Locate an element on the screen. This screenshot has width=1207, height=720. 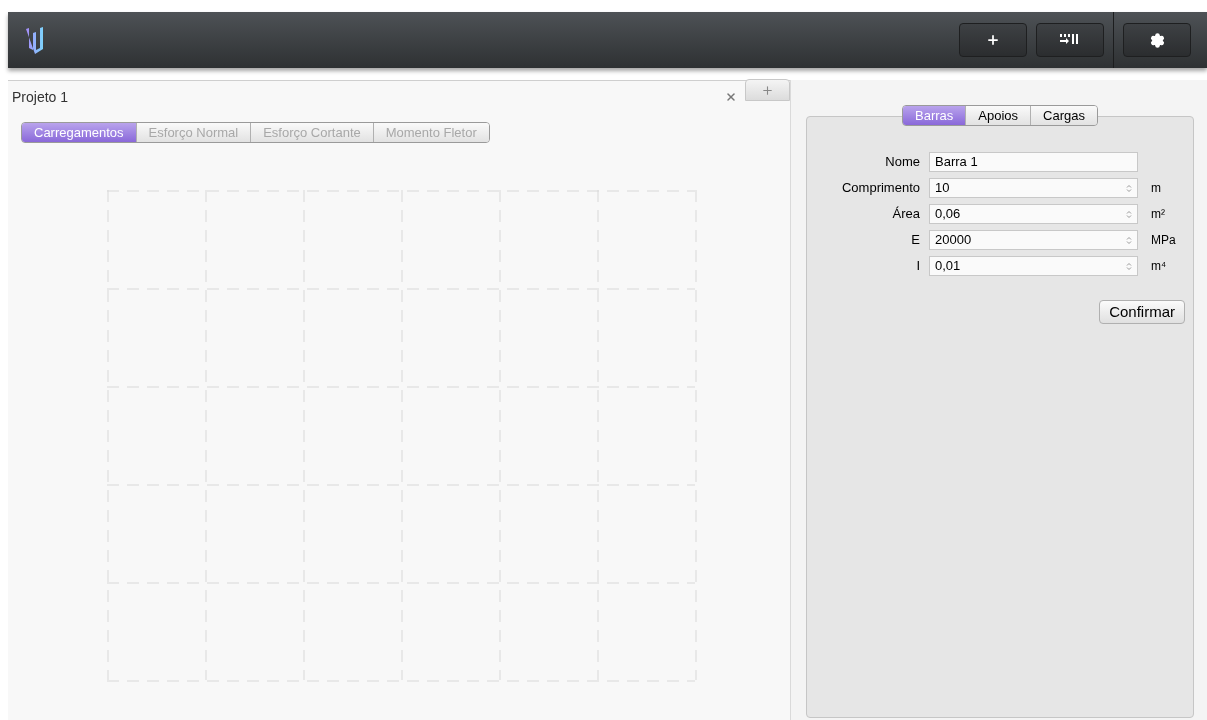
logo-icon is located at coordinates (35, 40).